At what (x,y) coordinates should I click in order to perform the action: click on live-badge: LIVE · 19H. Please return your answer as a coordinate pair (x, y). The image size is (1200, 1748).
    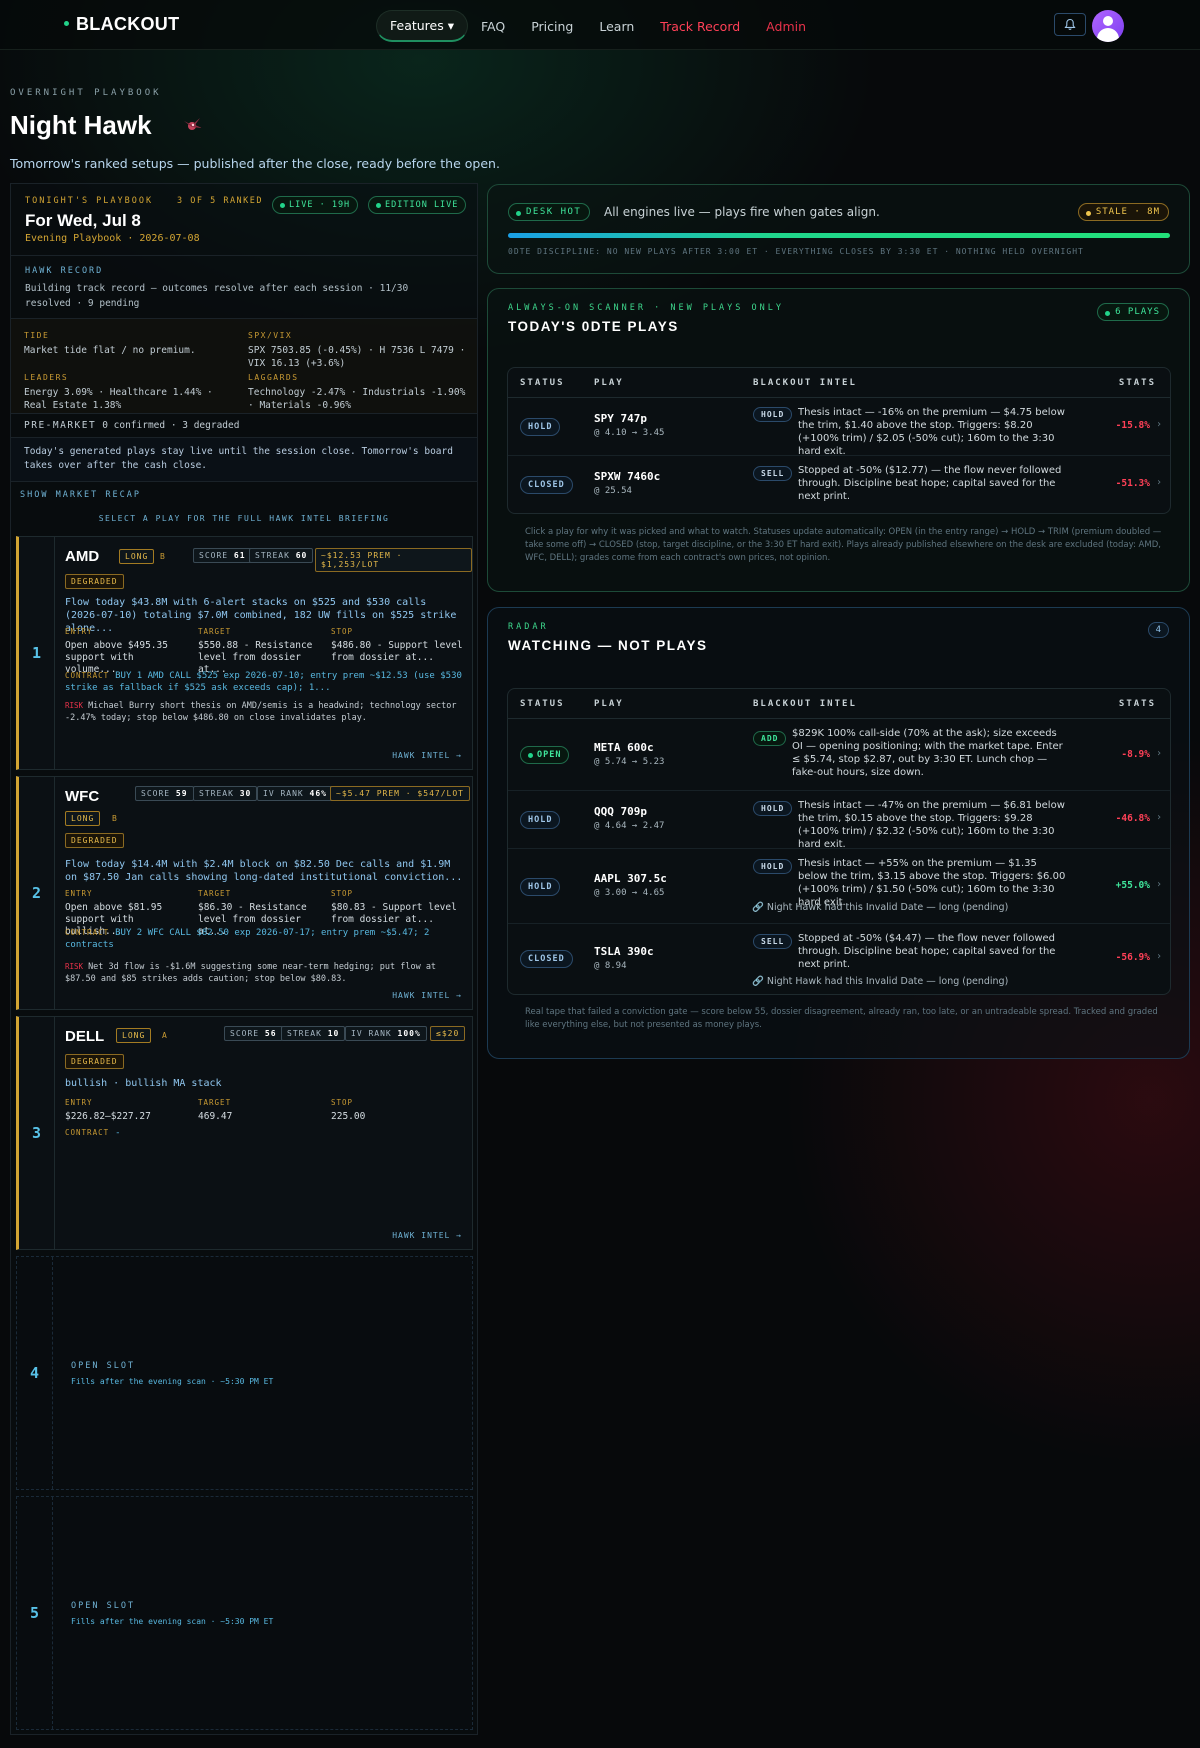
    Looking at the image, I should click on (315, 205).